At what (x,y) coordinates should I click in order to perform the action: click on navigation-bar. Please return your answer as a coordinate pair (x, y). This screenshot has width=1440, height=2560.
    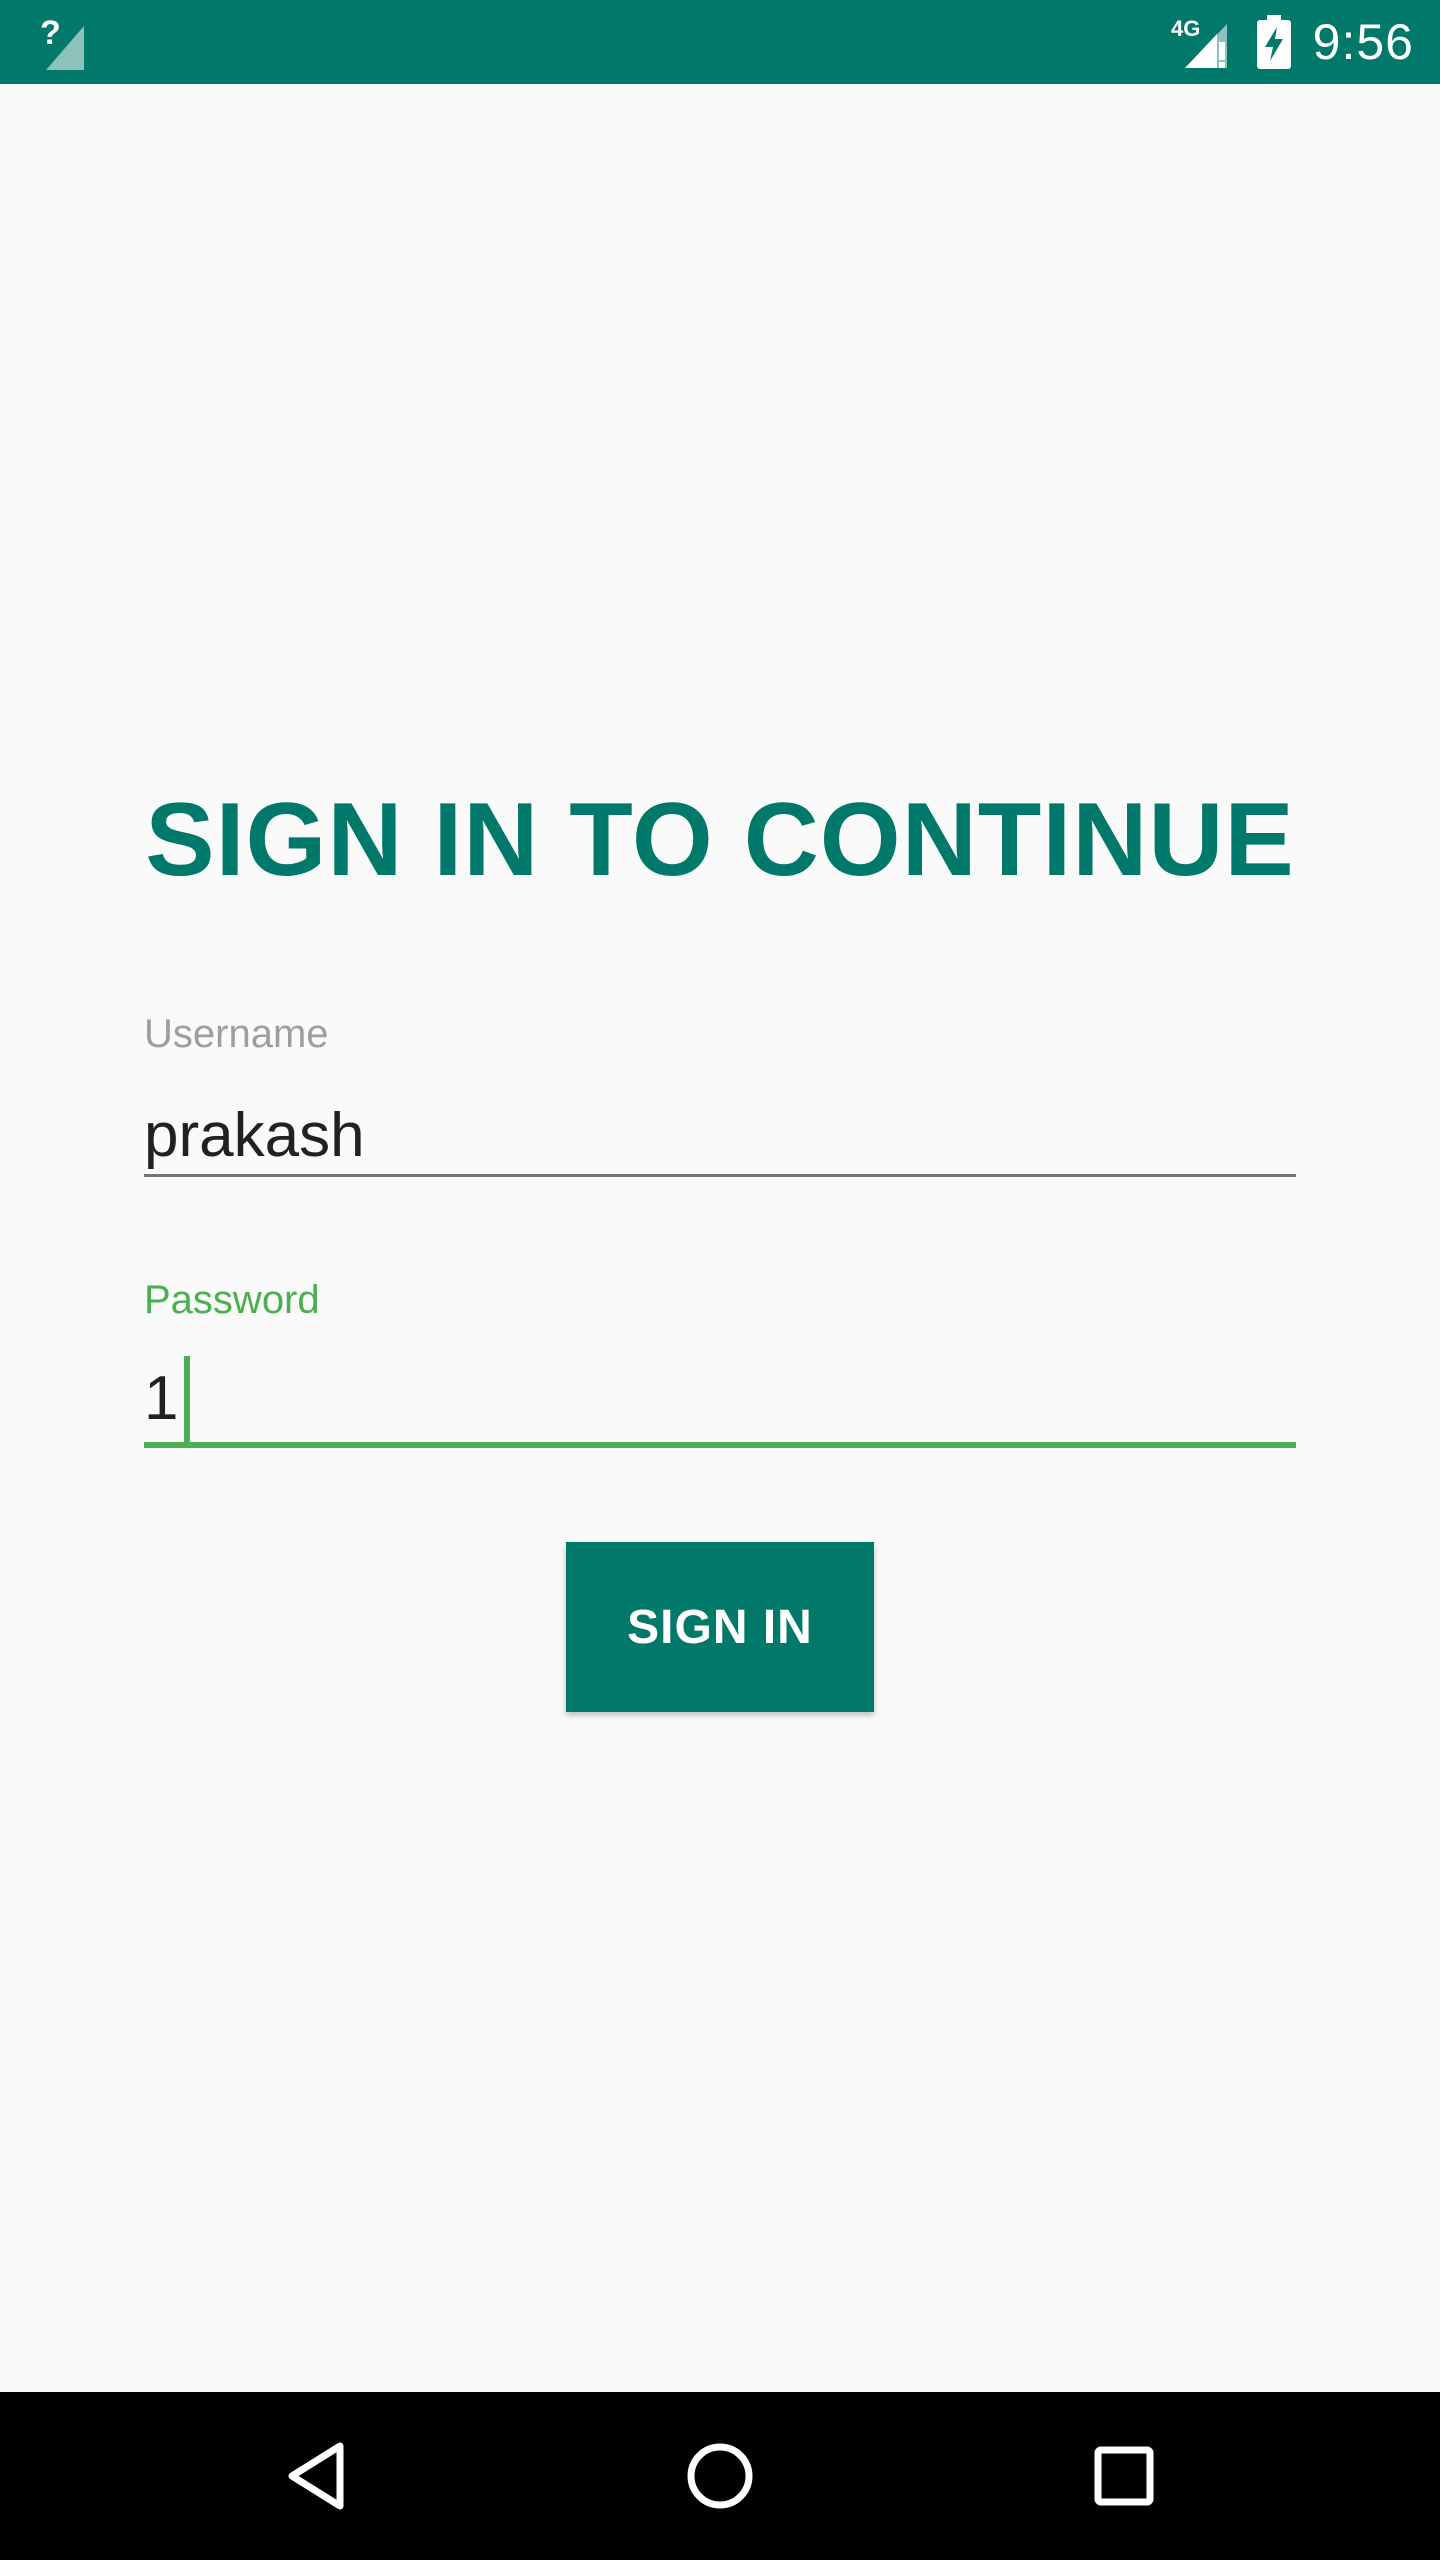
    Looking at the image, I should click on (720, 2476).